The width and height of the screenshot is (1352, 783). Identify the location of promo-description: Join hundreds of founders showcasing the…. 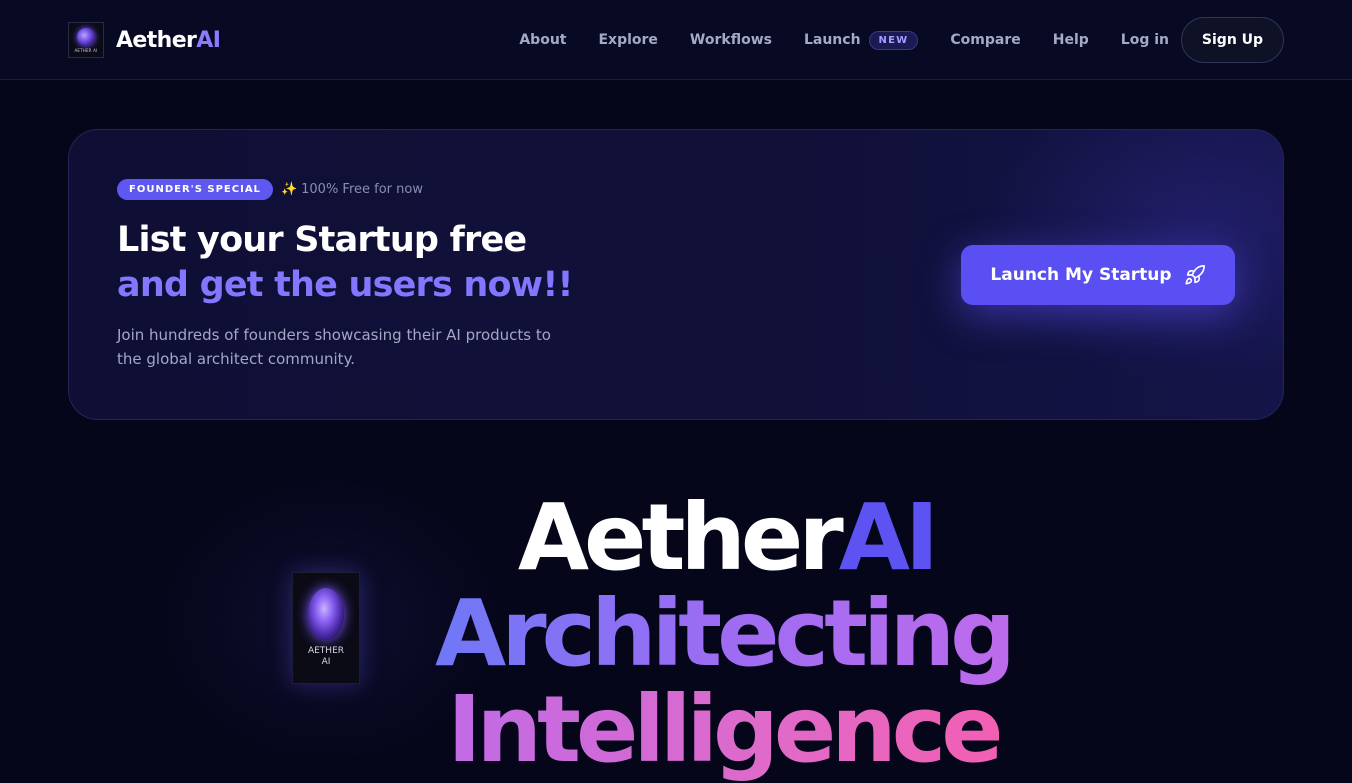
(334, 347).